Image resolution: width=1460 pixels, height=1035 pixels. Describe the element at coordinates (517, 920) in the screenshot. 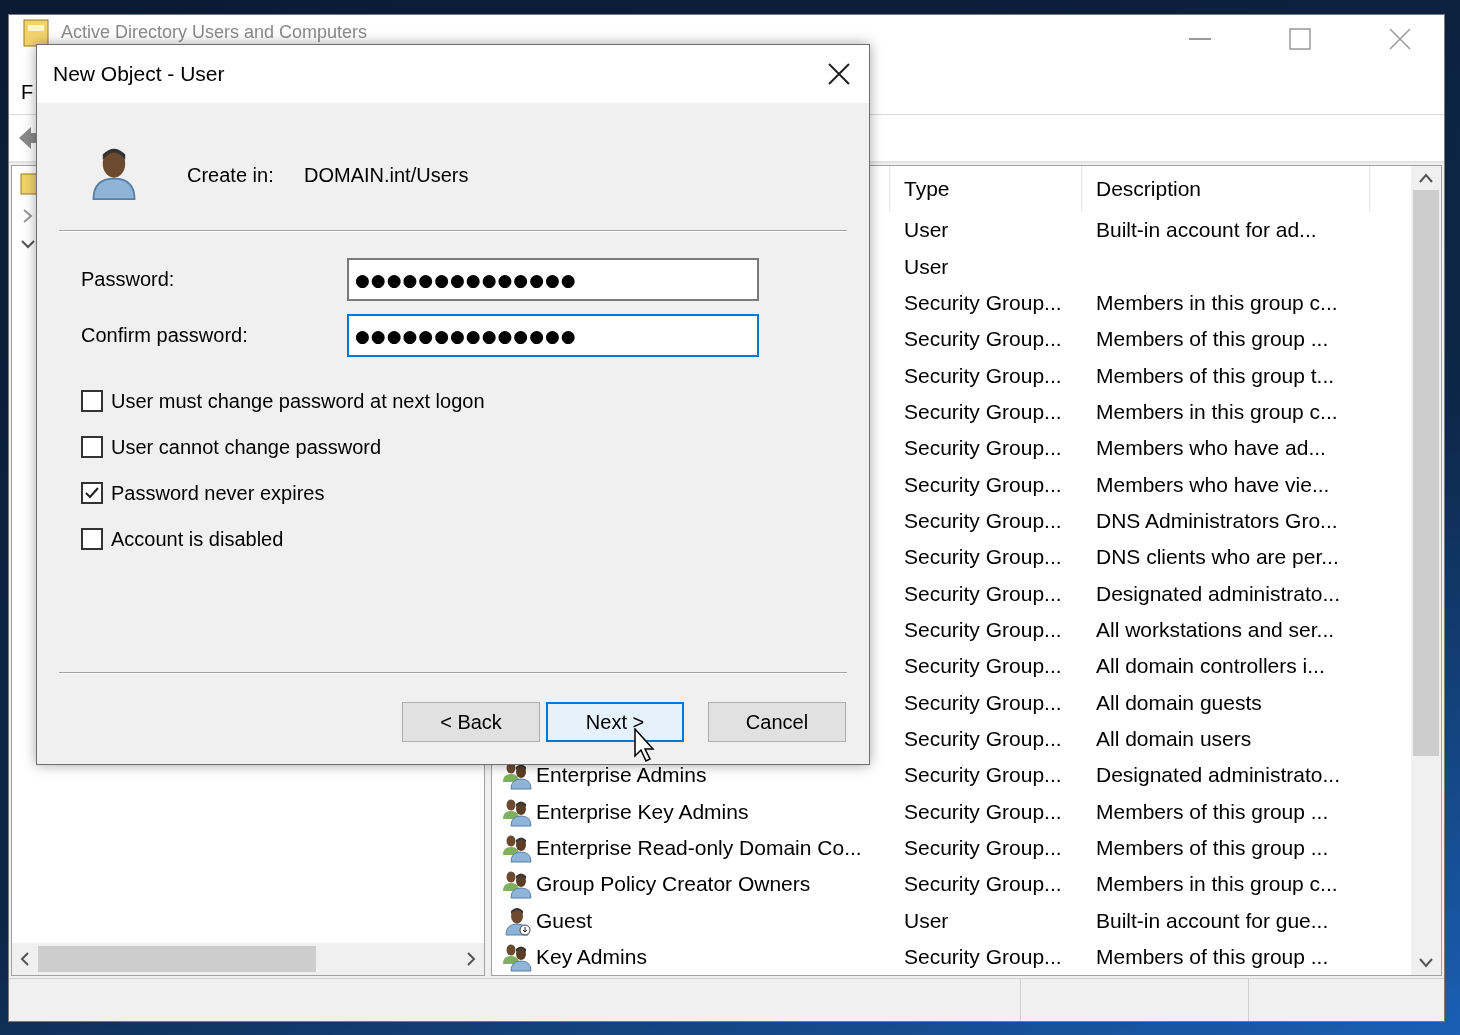

I see `user-icon` at that location.